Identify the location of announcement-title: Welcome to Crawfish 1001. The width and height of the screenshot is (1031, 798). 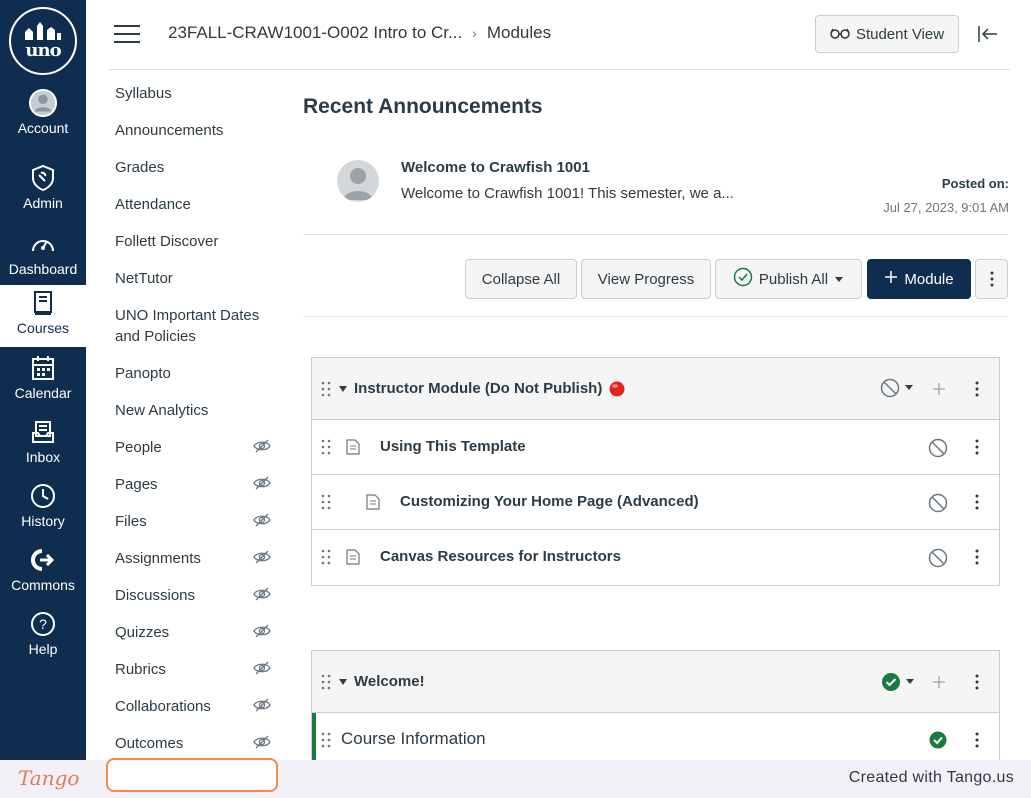
(495, 167).